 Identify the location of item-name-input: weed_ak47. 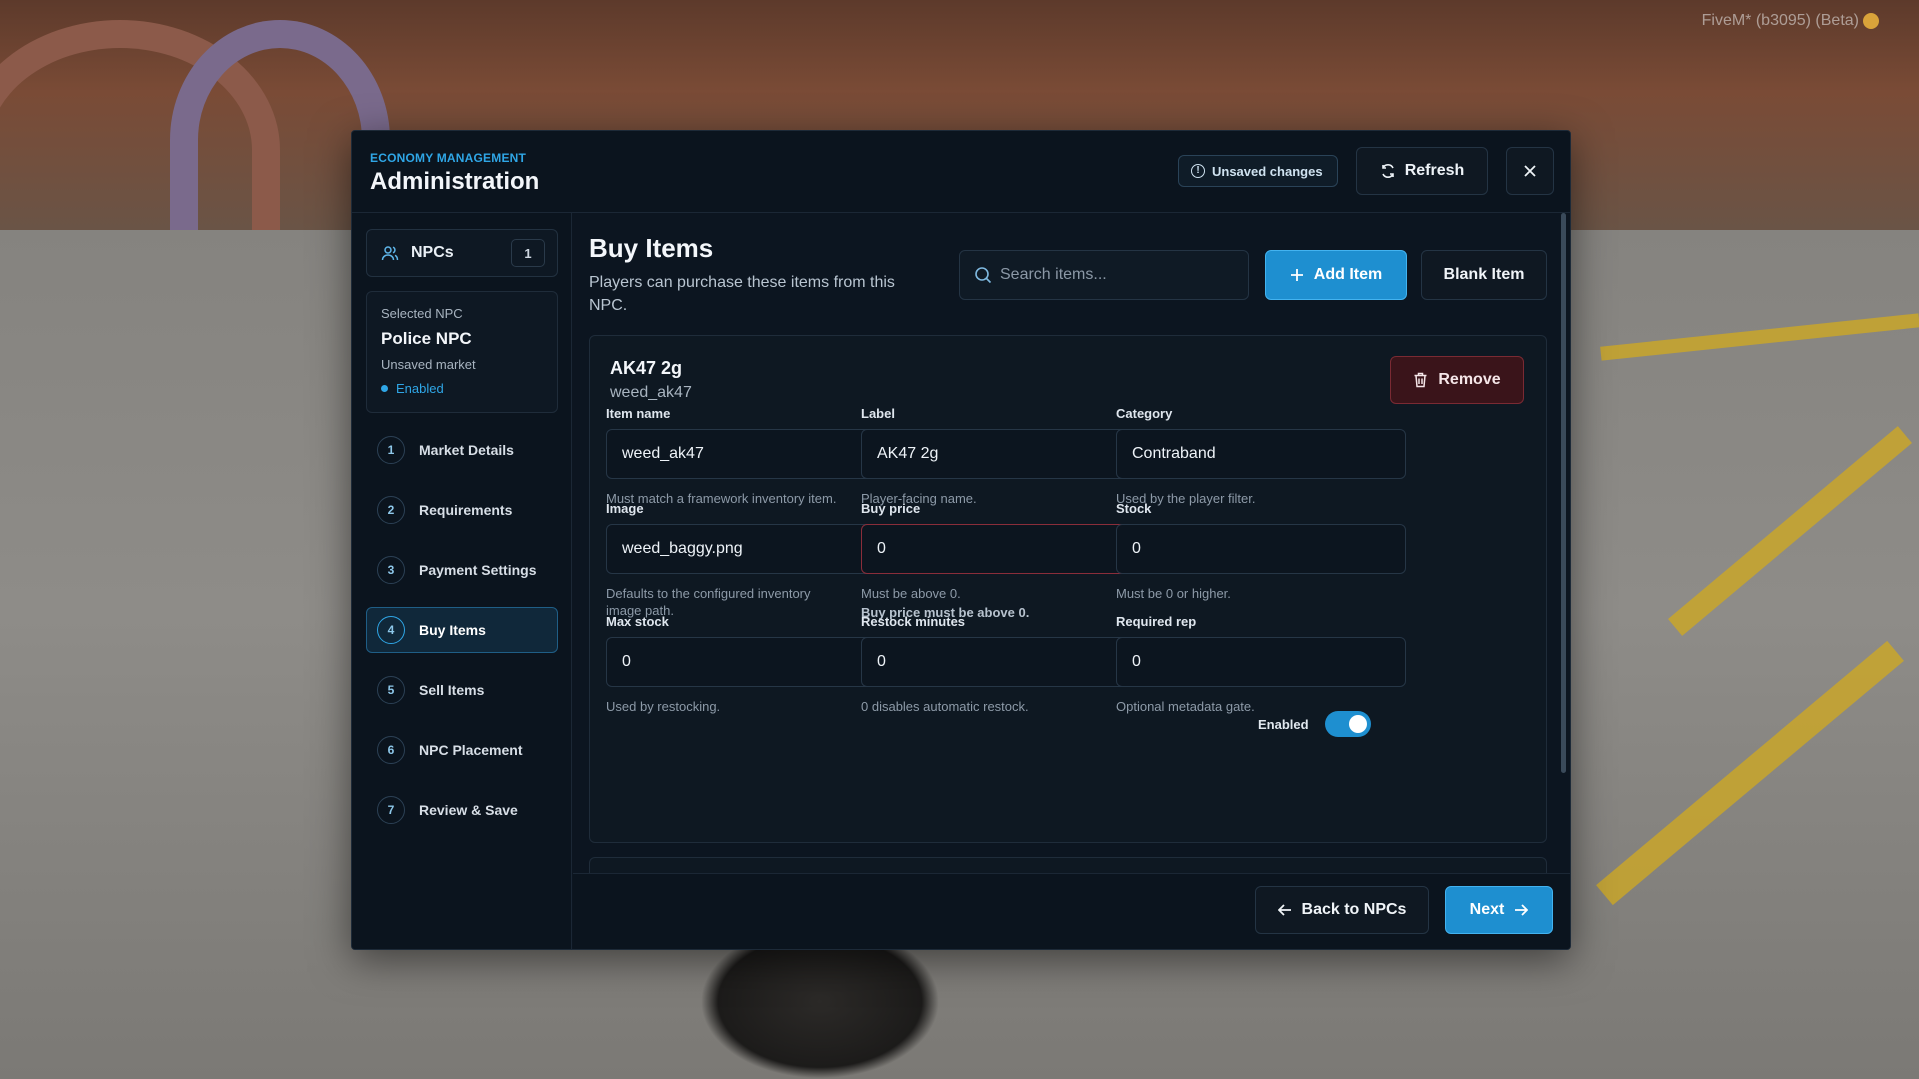
(751, 454).